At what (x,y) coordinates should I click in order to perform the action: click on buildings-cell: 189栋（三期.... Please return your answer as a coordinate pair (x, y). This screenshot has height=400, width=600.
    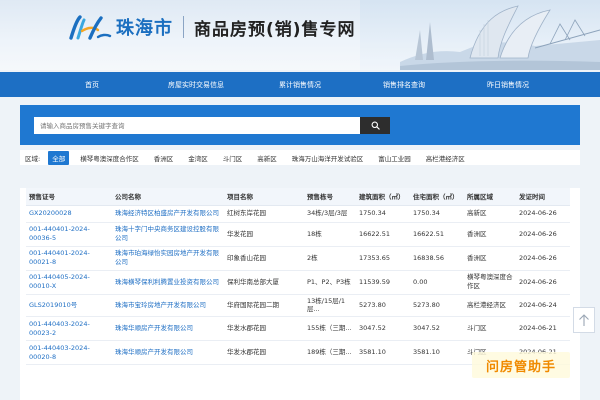
    Looking at the image, I should click on (330, 353).